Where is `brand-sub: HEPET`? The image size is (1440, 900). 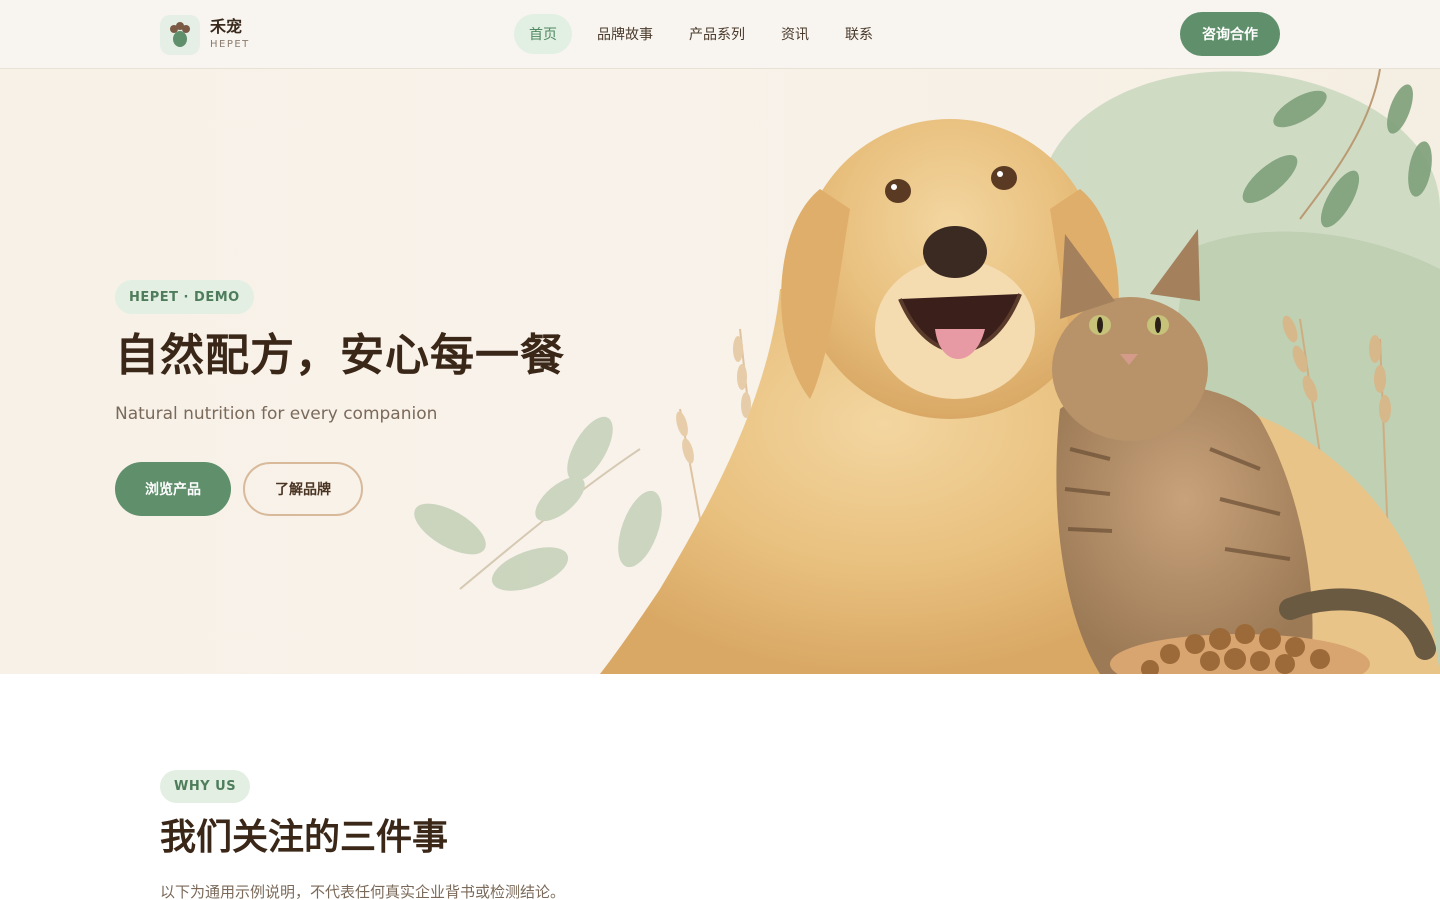
brand-sub: HEPET is located at coordinates (230, 44).